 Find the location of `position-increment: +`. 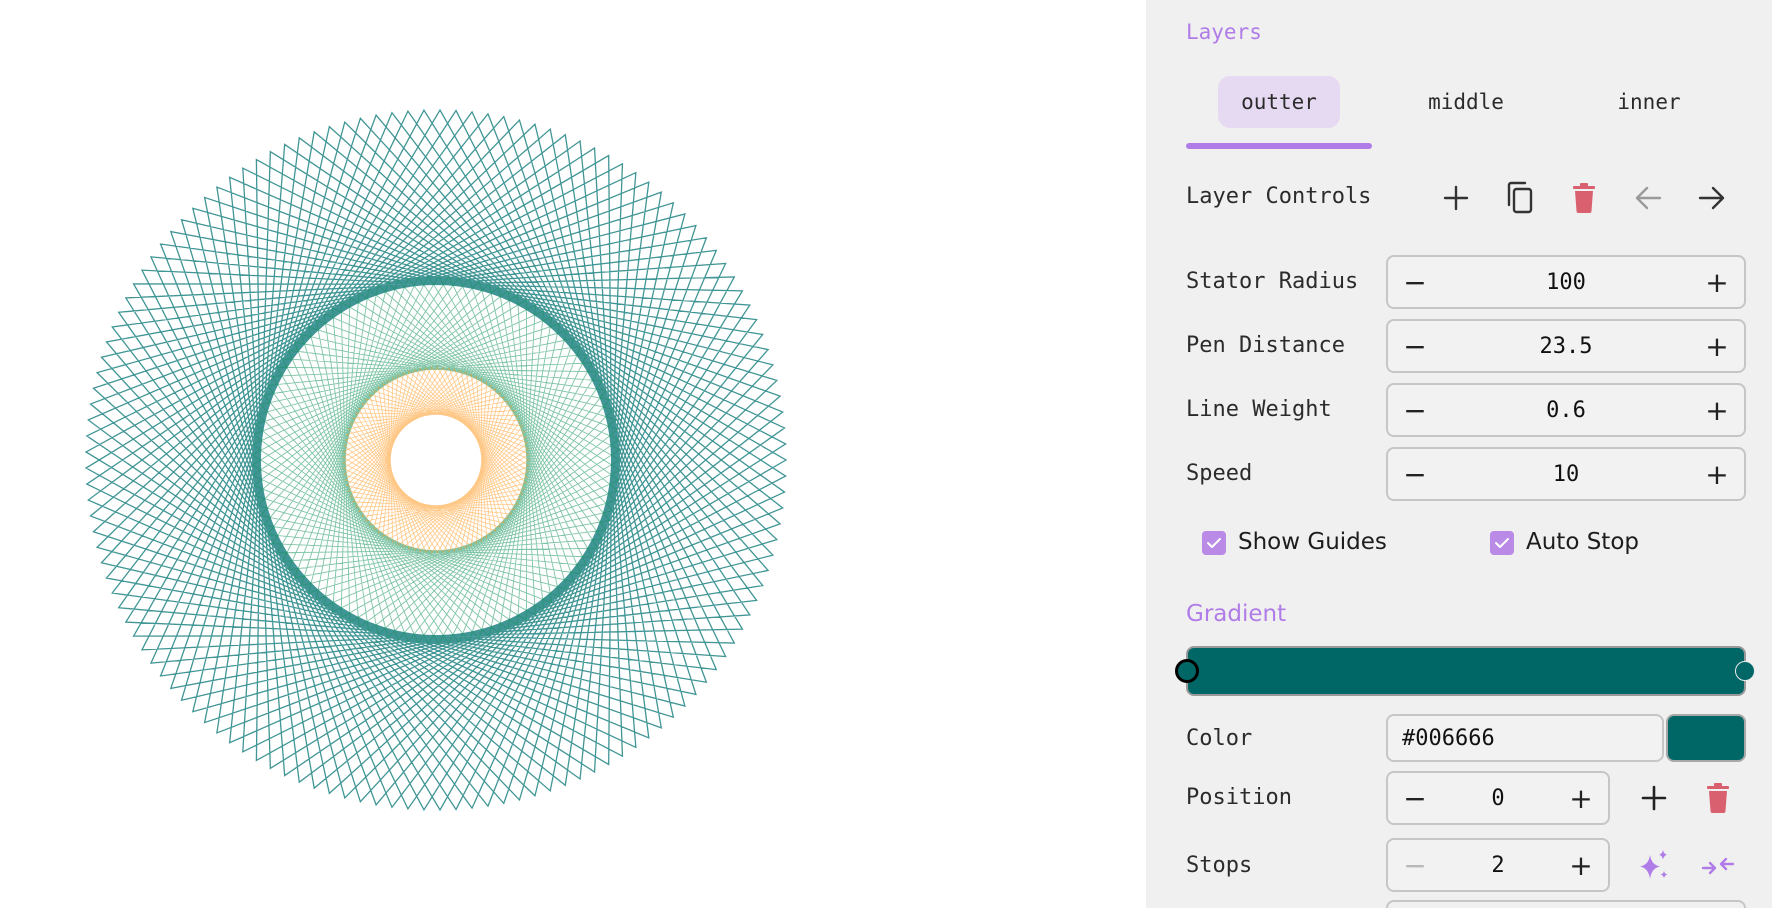

position-increment: + is located at coordinates (1581, 798).